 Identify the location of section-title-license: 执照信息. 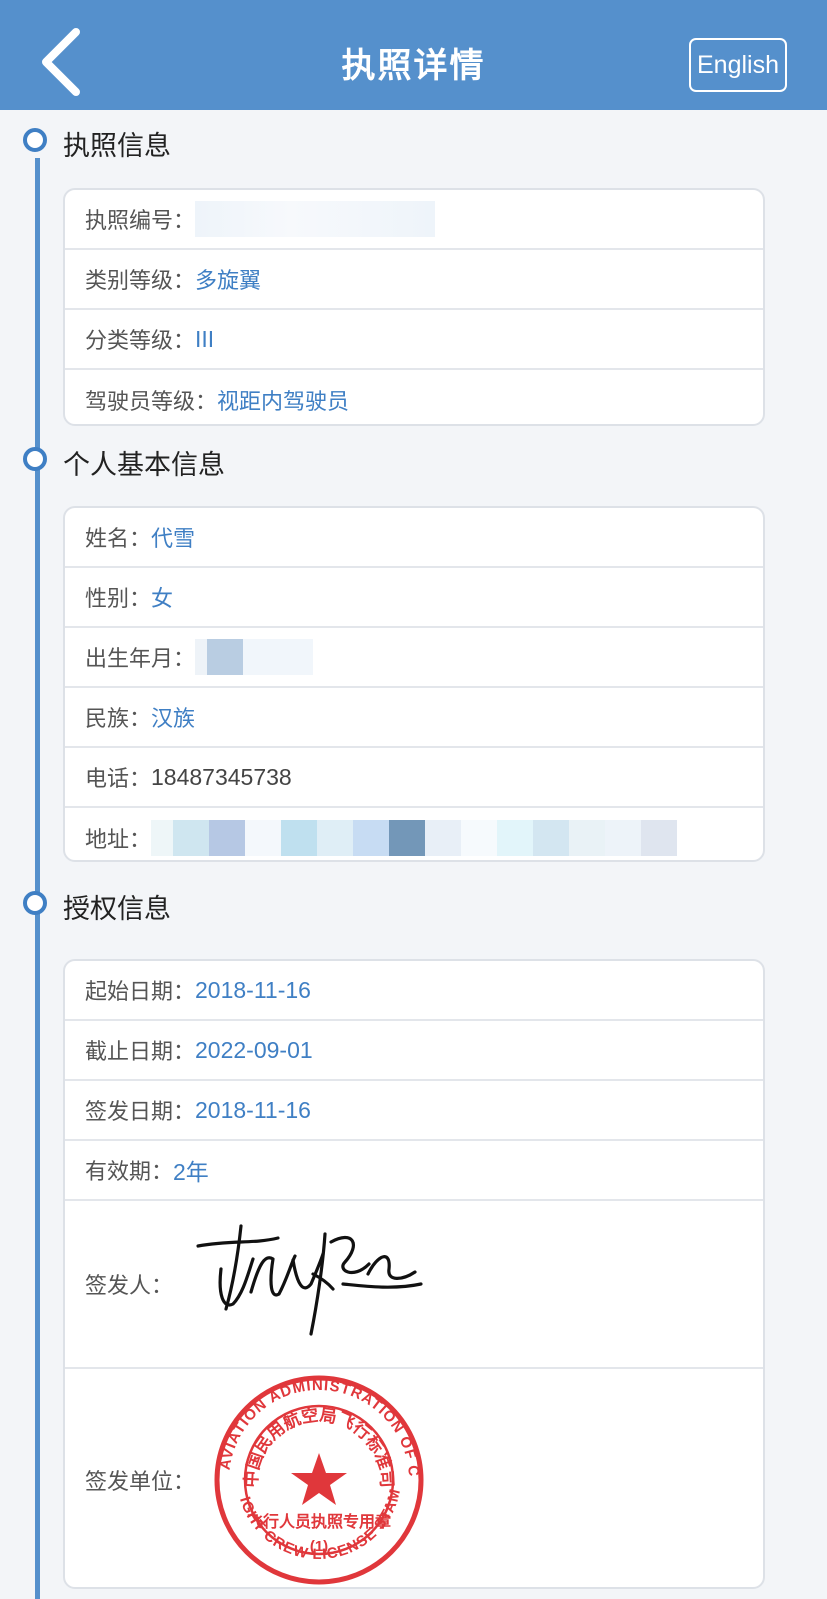
(117, 146).